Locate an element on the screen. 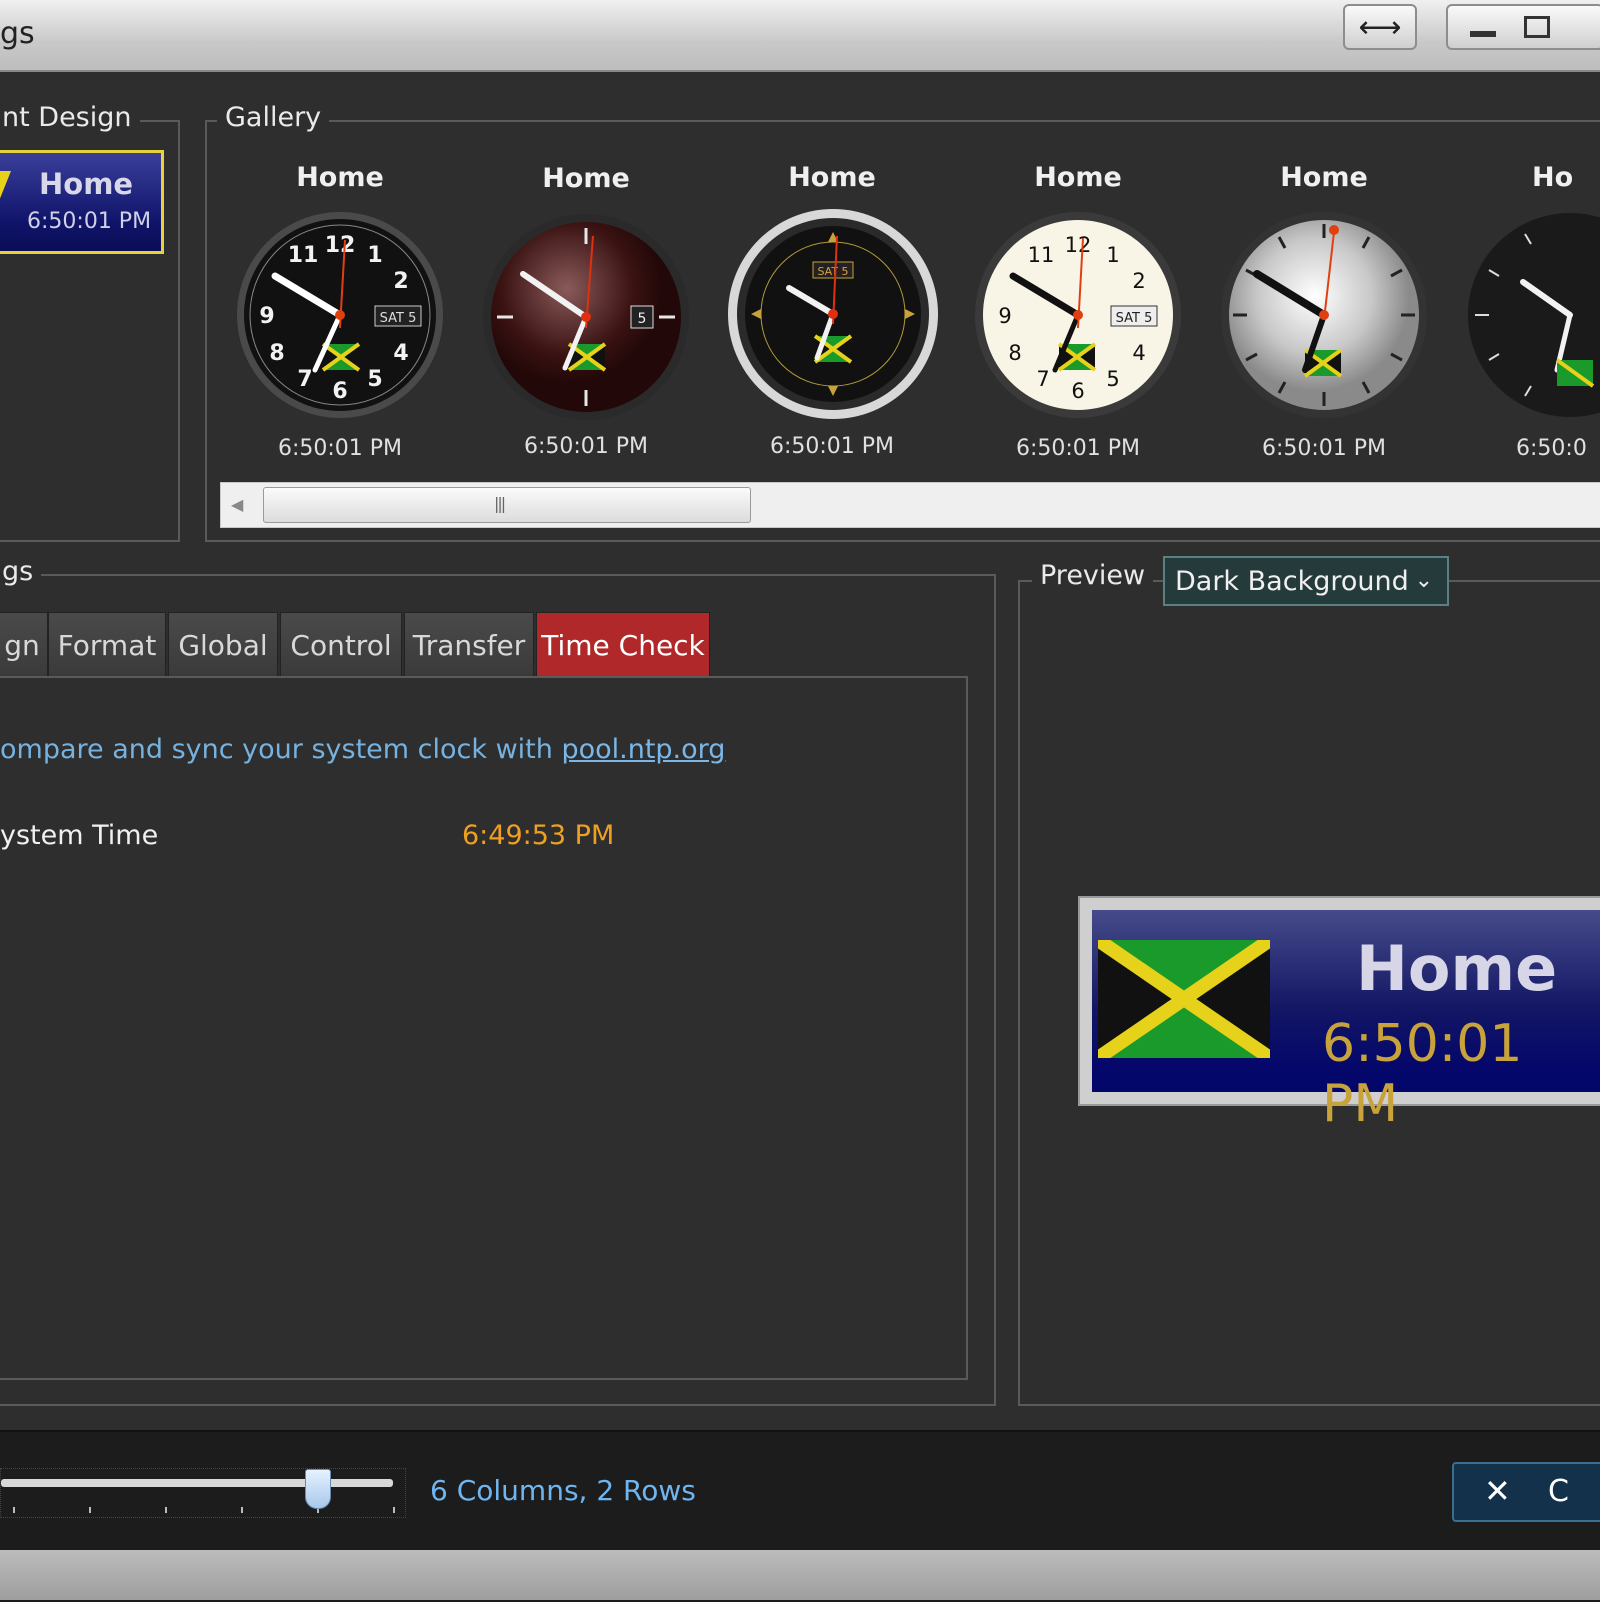 Image resolution: width=1600 pixels, height=1602 pixels. gallery-clock-2-name: Home is located at coordinates (586, 178).